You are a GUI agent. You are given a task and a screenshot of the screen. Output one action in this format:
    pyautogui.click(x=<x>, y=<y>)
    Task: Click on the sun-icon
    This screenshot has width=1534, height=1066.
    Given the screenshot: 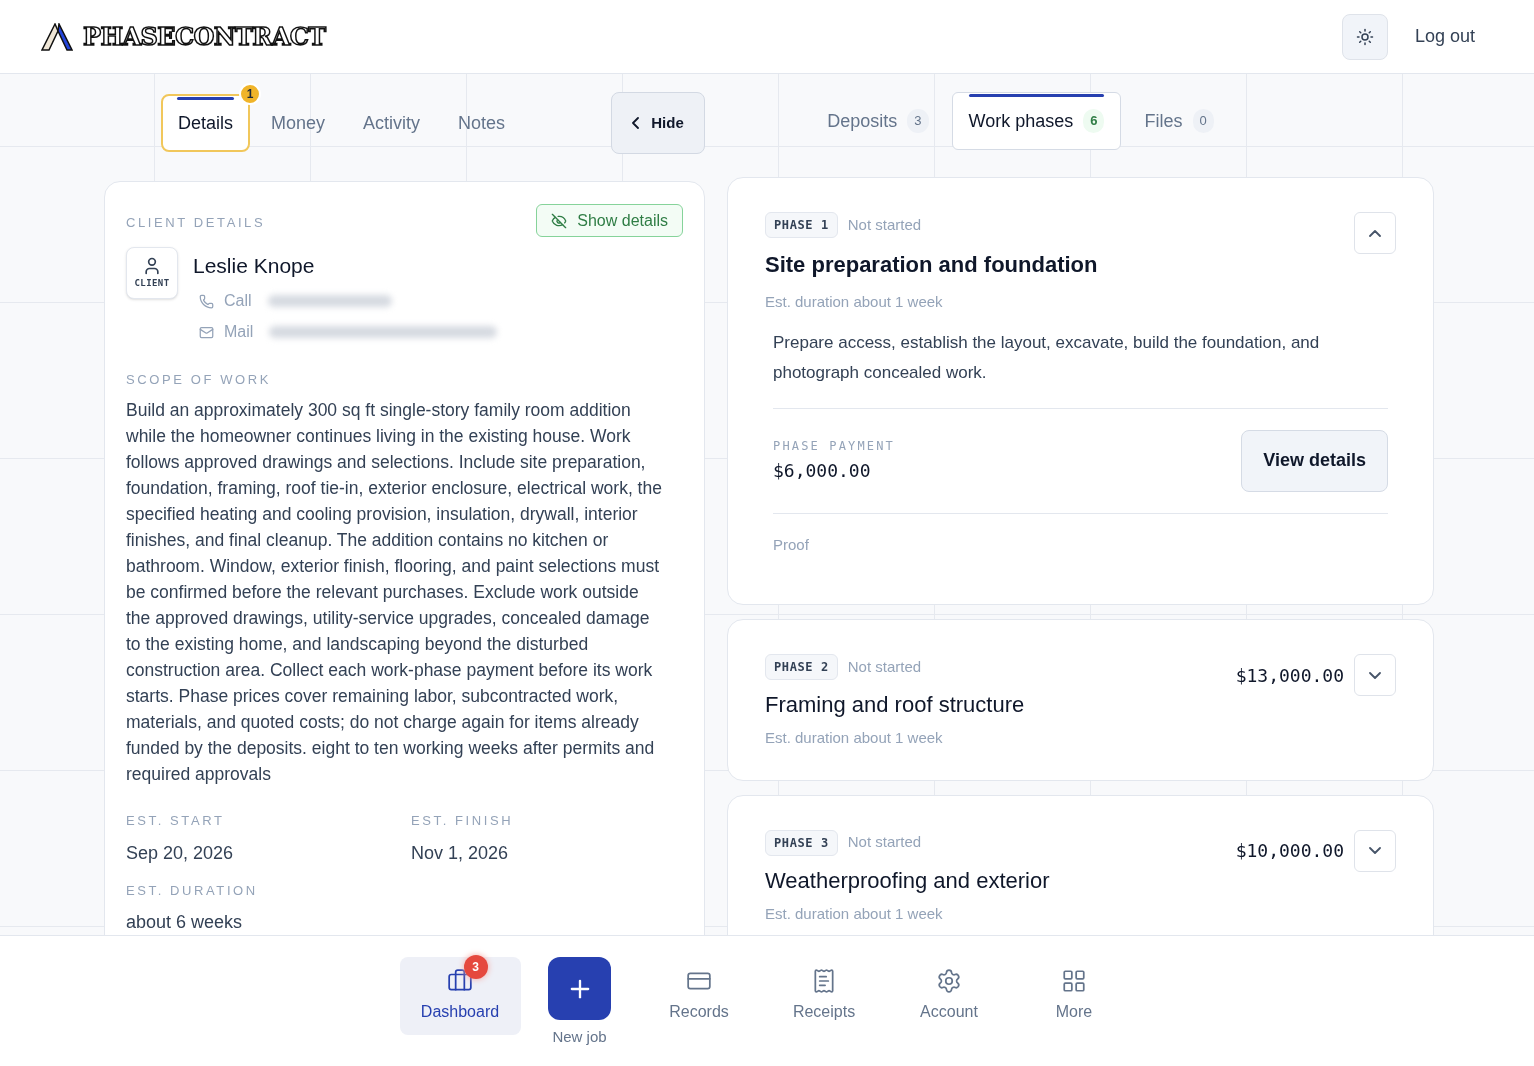 What is the action you would take?
    pyautogui.click(x=1364, y=36)
    